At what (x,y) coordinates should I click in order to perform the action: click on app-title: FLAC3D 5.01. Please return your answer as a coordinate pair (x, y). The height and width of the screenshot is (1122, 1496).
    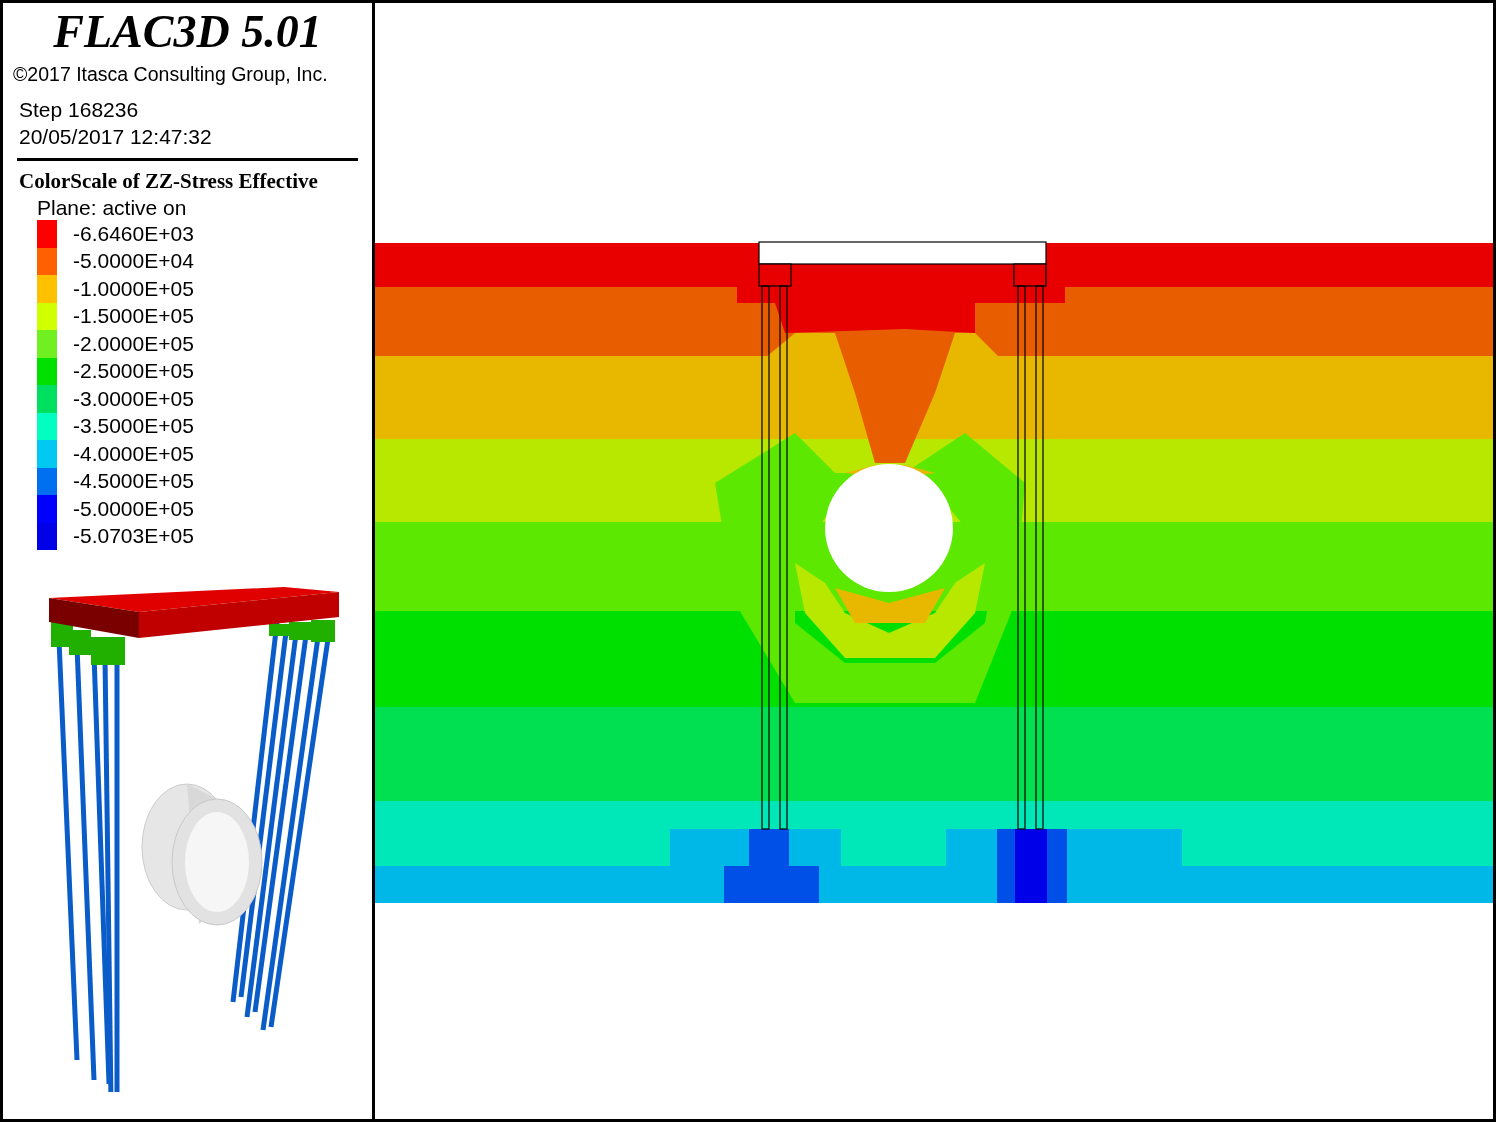
    Looking at the image, I should click on (187, 32).